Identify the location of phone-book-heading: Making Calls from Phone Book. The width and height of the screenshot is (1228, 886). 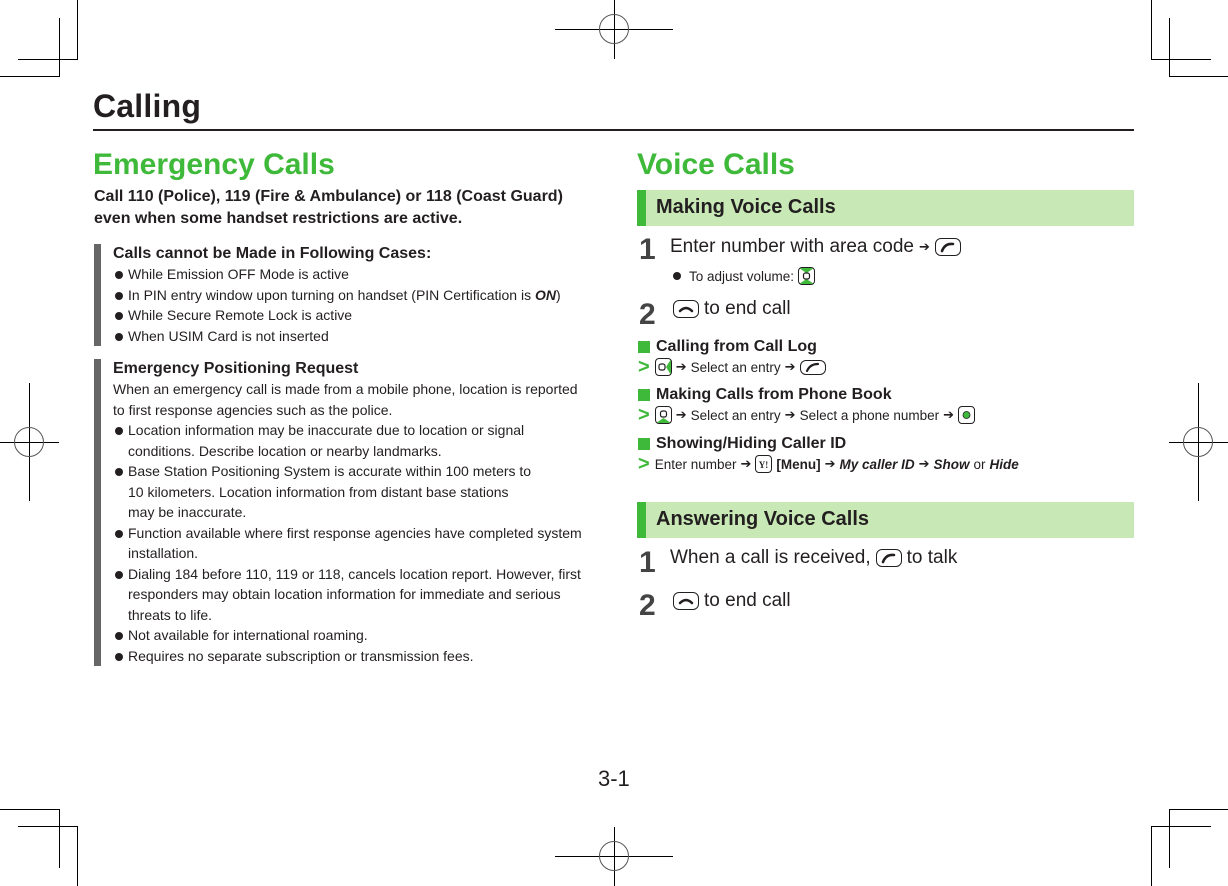
(765, 395).